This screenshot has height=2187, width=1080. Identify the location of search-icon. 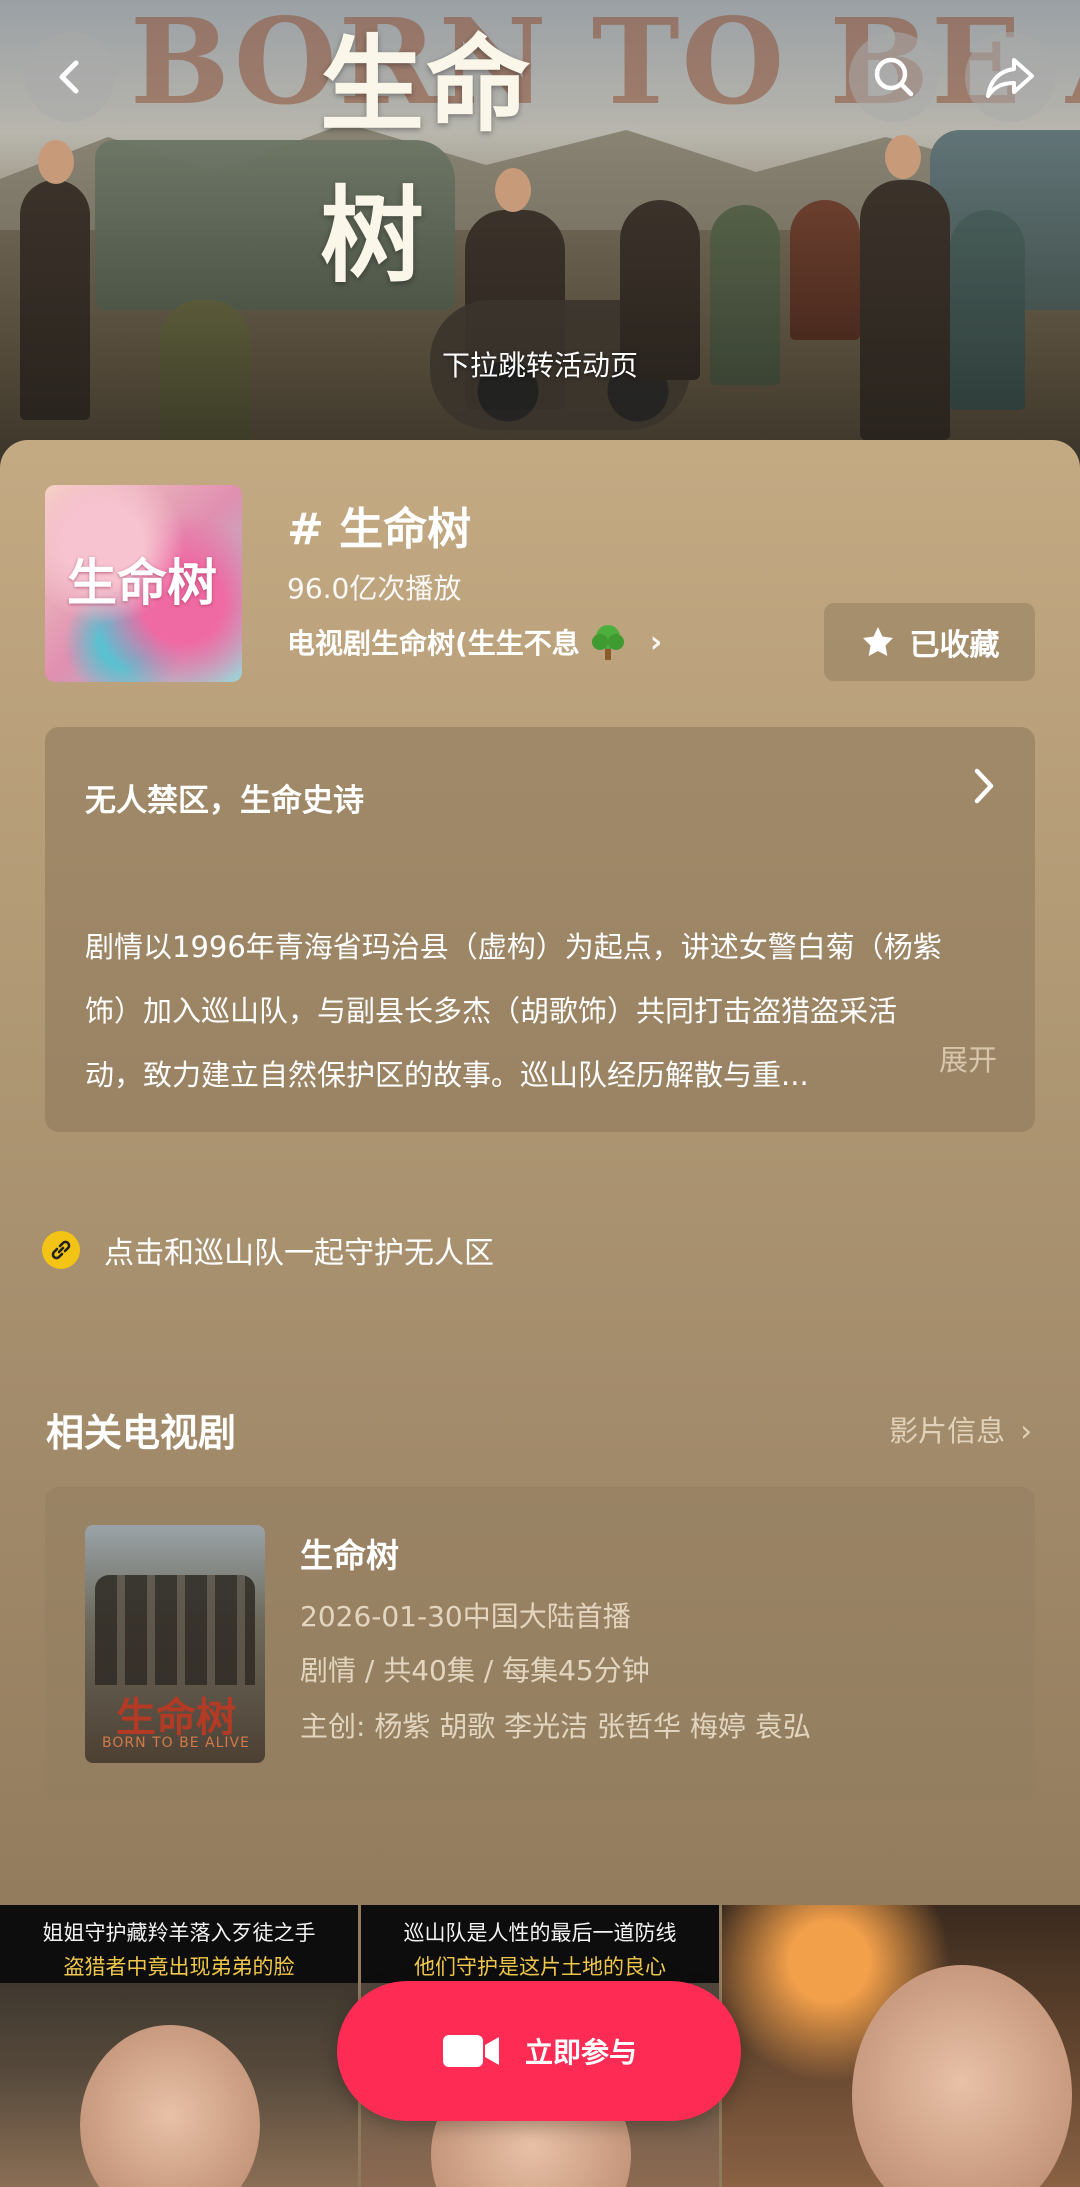
(894, 77).